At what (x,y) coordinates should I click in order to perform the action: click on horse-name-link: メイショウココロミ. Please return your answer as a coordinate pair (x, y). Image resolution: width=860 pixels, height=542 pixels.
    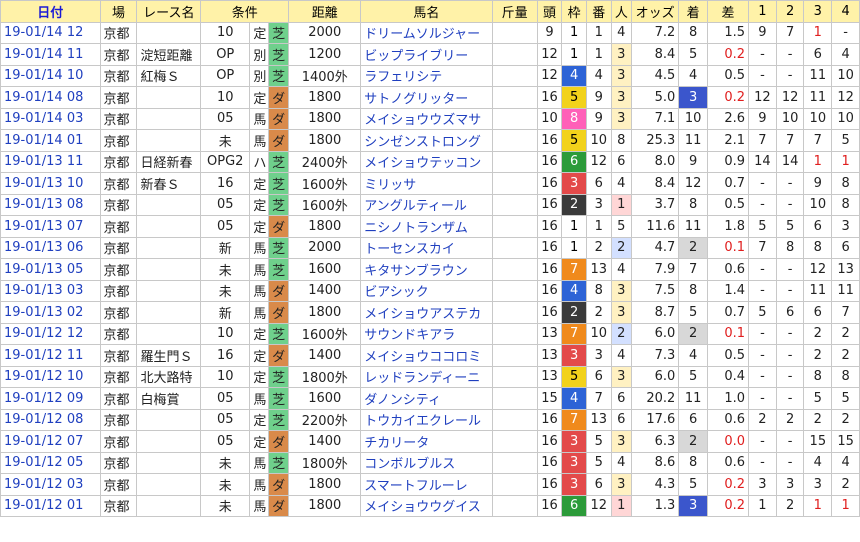
    Looking at the image, I should click on (426, 355).